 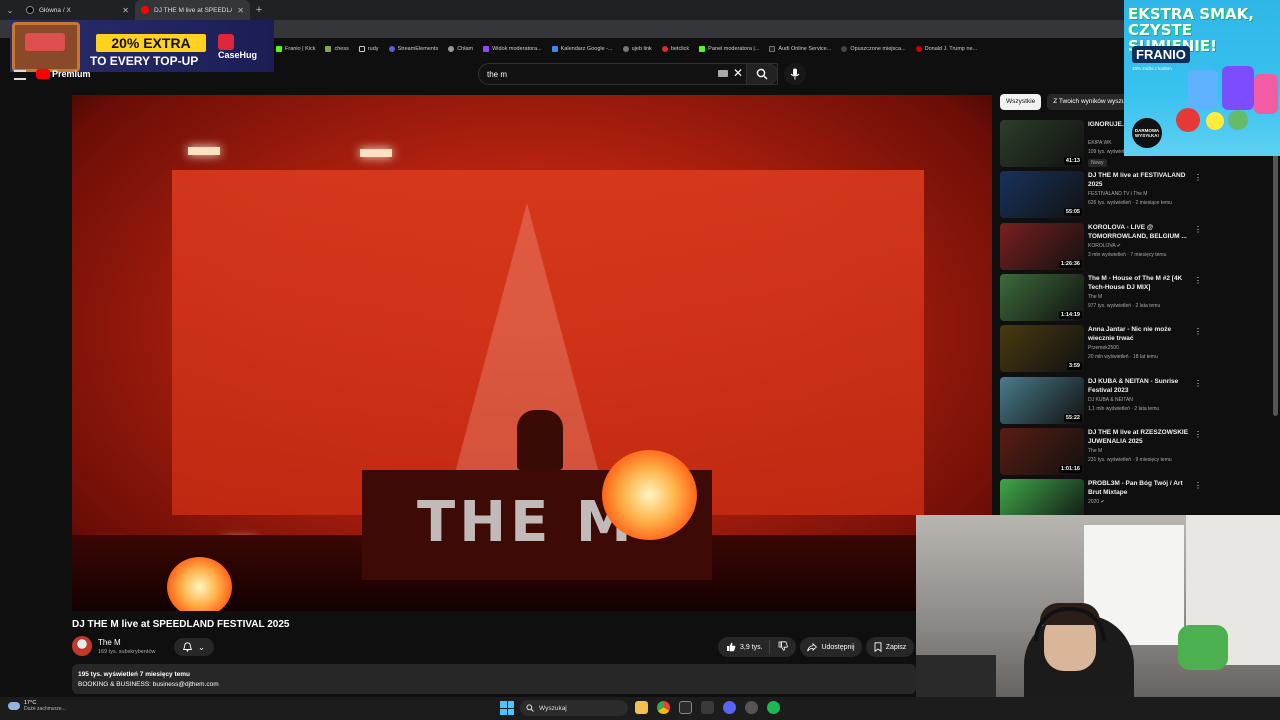 What do you see at coordinates (723, 73) in the screenshot?
I see `keyboard-icon` at bounding box center [723, 73].